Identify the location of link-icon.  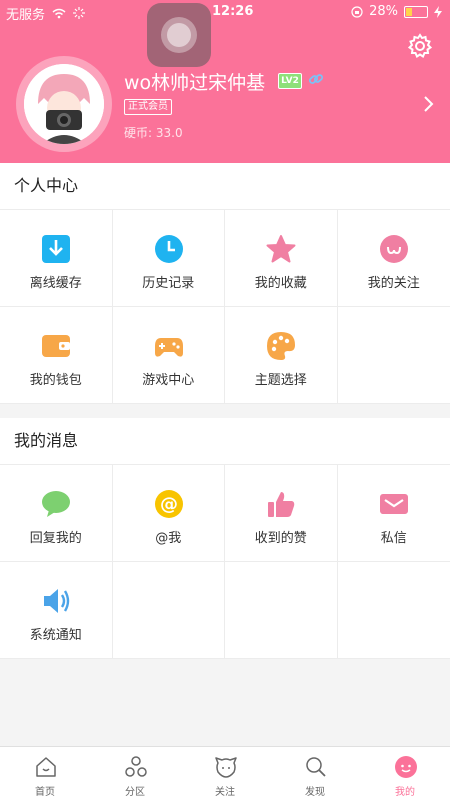
(316, 79).